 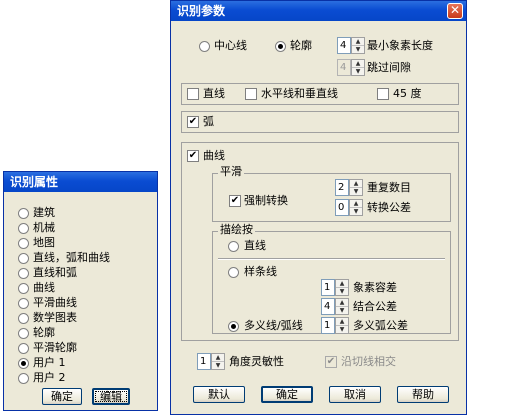 What do you see at coordinates (255, 245) in the screenshot?
I see `trace-line-label: 直线` at bounding box center [255, 245].